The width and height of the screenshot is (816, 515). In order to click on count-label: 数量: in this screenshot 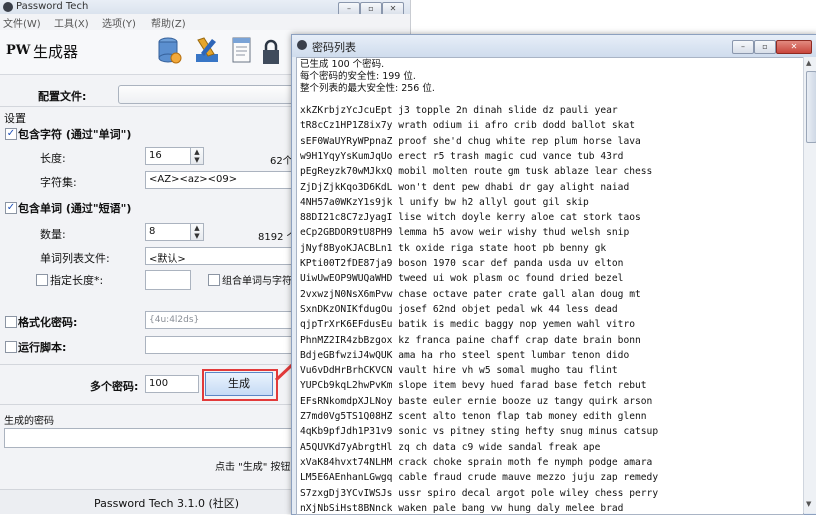, I will do `click(53, 234)`.